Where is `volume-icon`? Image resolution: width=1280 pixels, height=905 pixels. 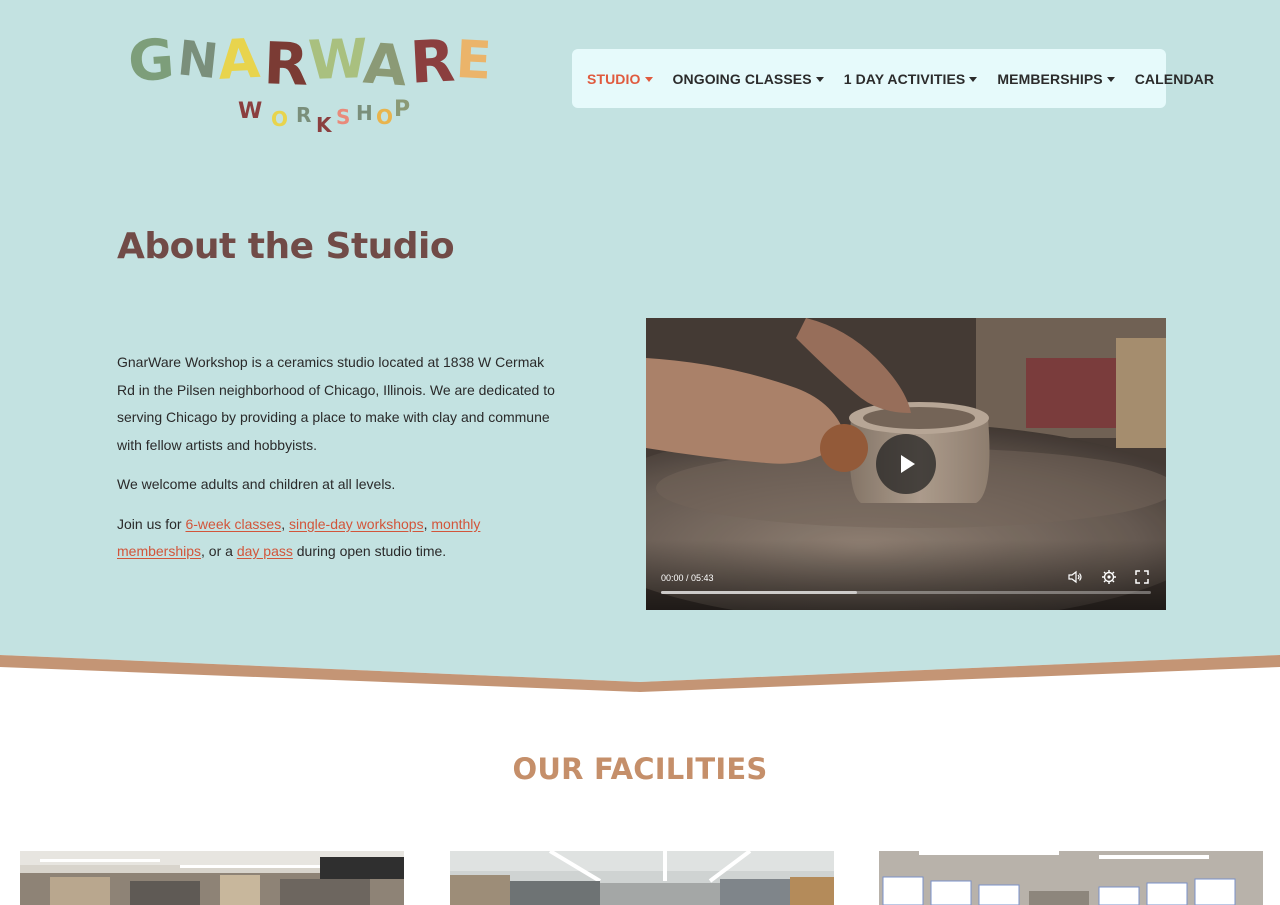
volume-icon is located at coordinates (1075, 577).